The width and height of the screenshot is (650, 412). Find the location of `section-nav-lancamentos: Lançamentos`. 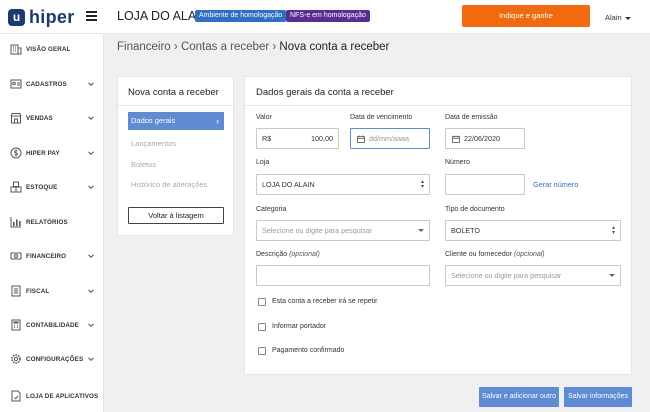

section-nav-lancamentos: Lançamentos is located at coordinates (153, 143).